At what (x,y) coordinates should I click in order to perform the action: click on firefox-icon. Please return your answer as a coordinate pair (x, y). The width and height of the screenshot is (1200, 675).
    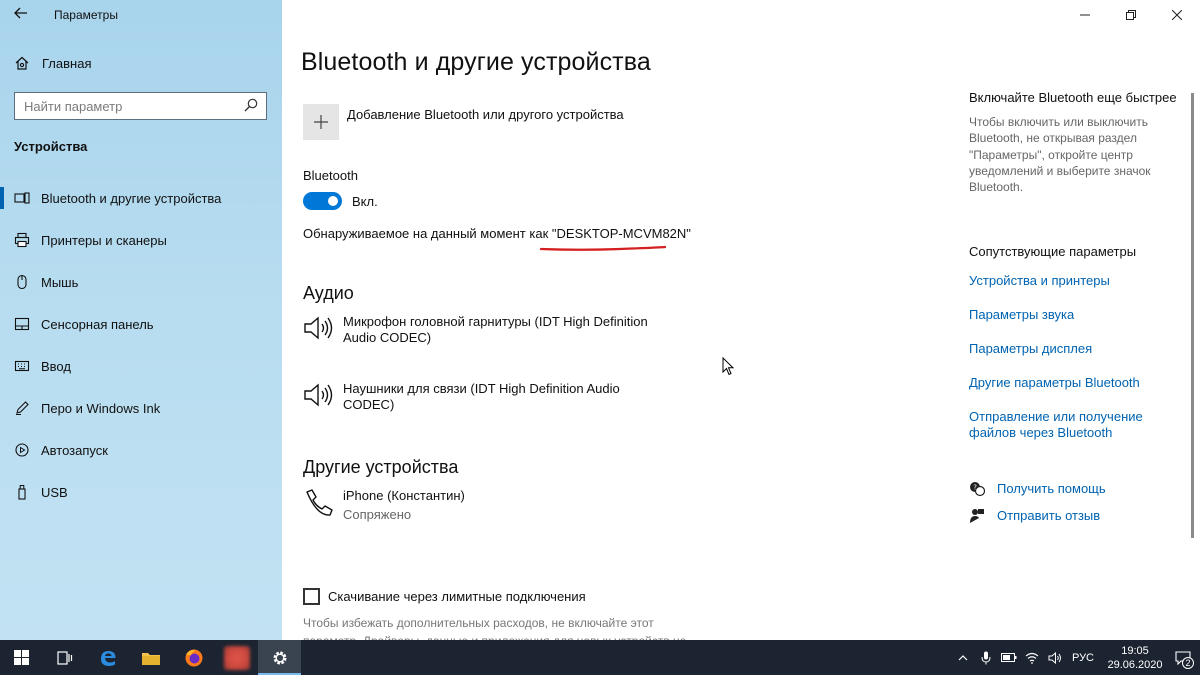
    Looking at the image, I should click on (193, 657).